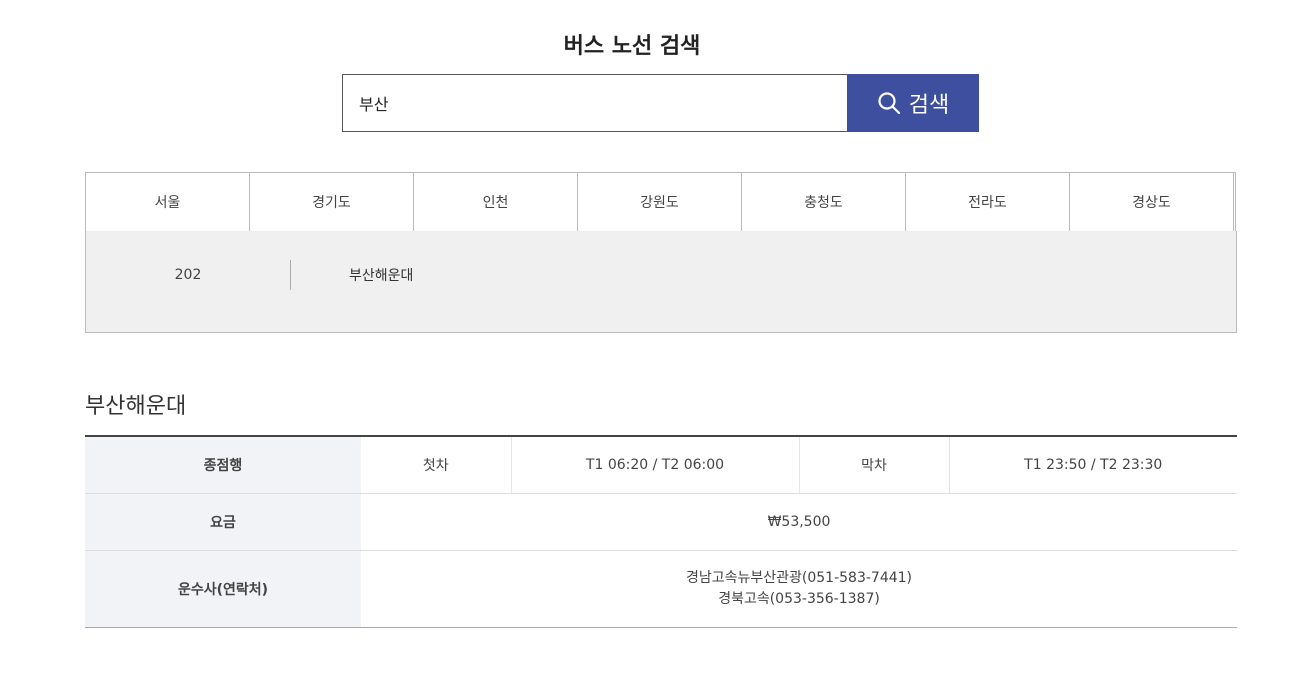 The height and width of the screenshot is (675, 1301). What do you see at coordinates (799, 521) in the screenshot?
I see `fare-value: ₩53,500` at bounding box center [799, 521].